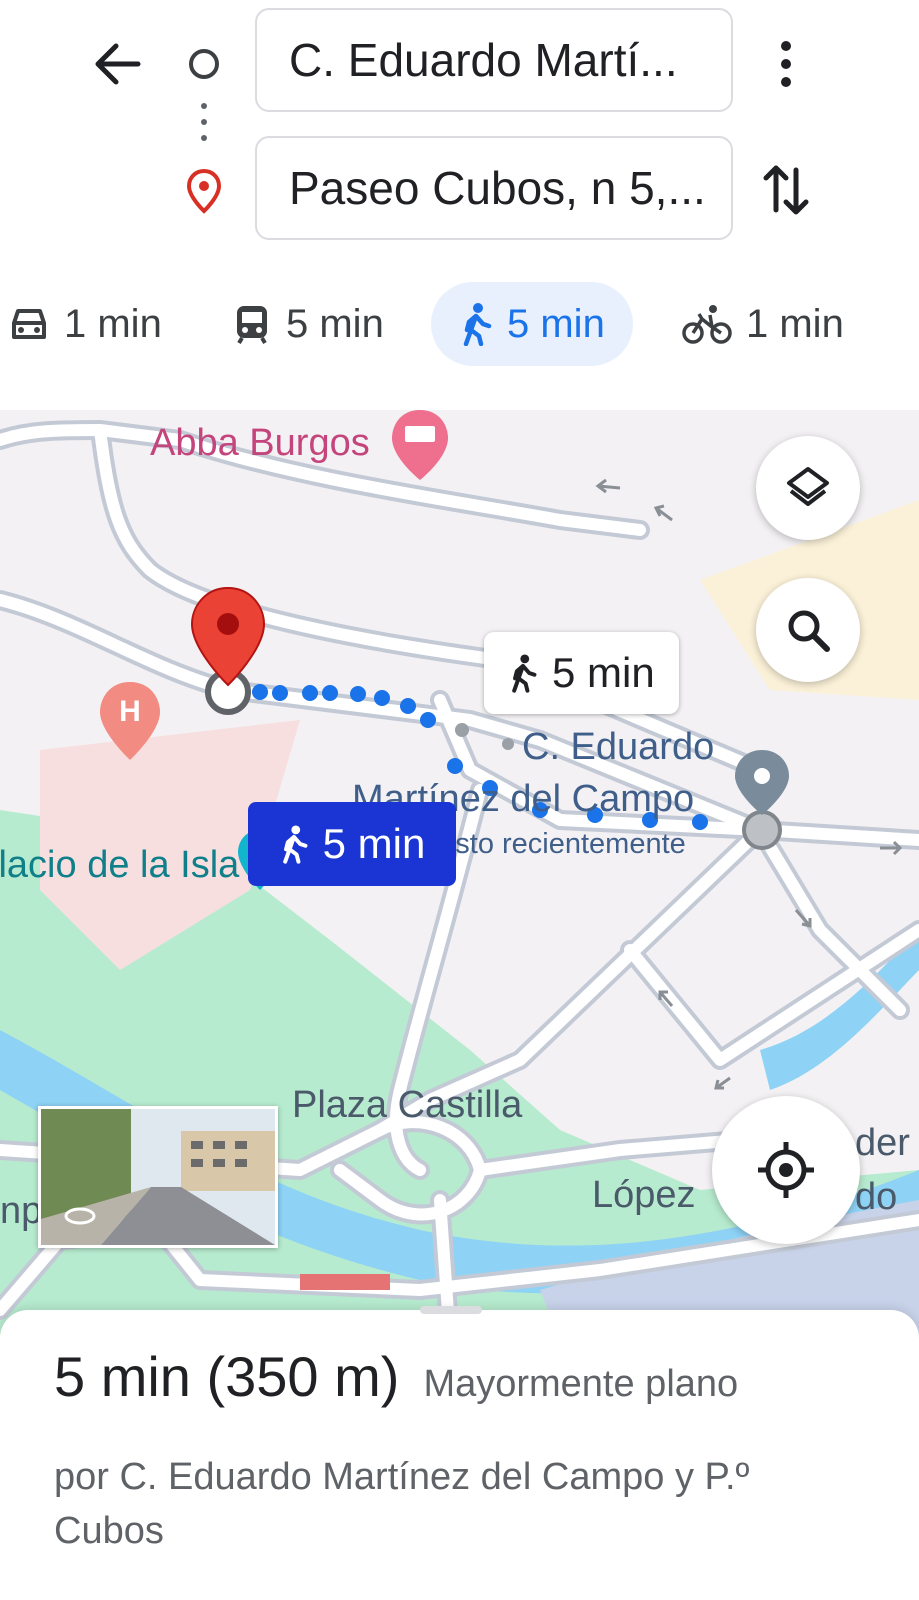  What do you see at coordinates (882, 1143) in the screenshot?
I see `edge-label-right-1: der` at bounding box center [882, 1143].